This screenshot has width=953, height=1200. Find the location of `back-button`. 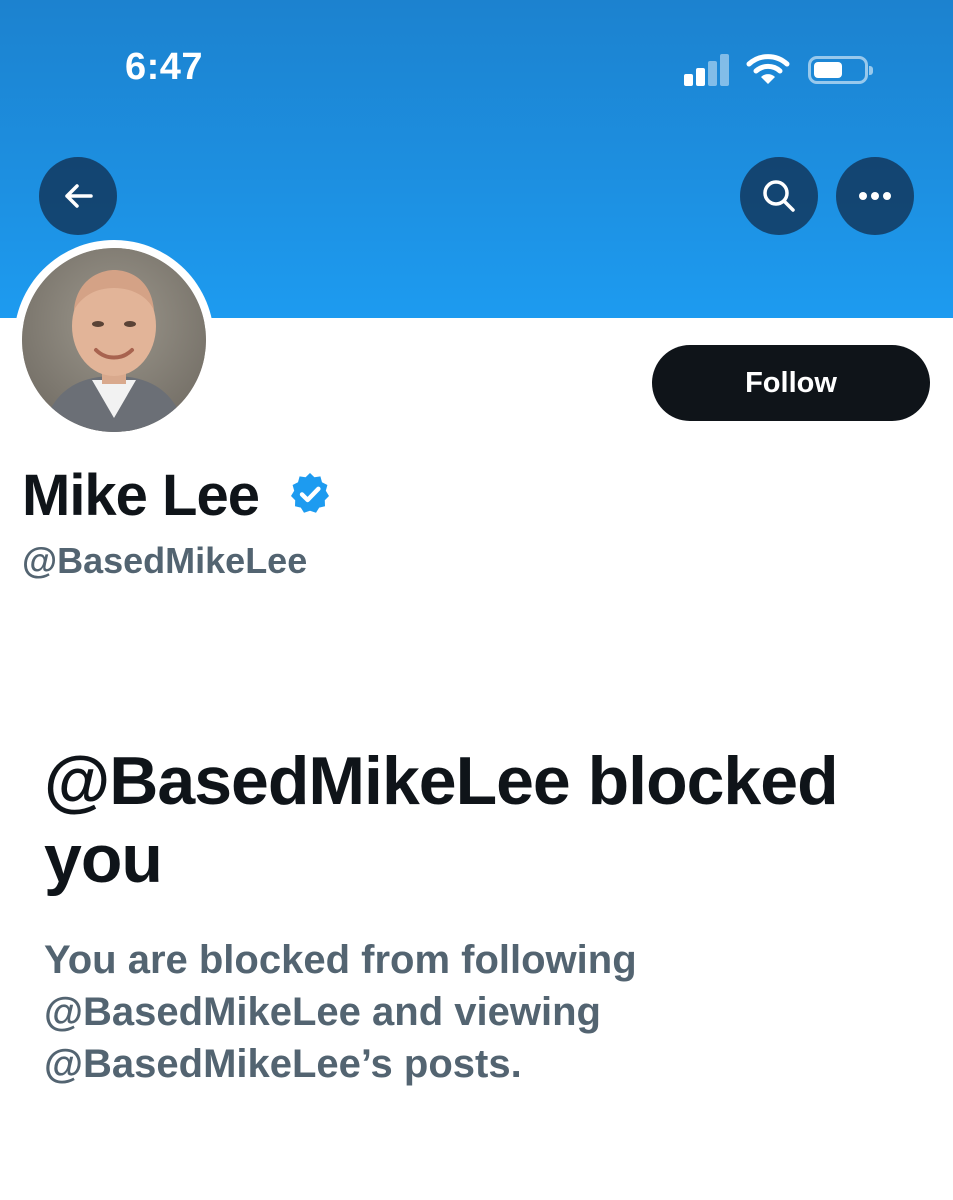

back-button is located at coordinates (78, 196).